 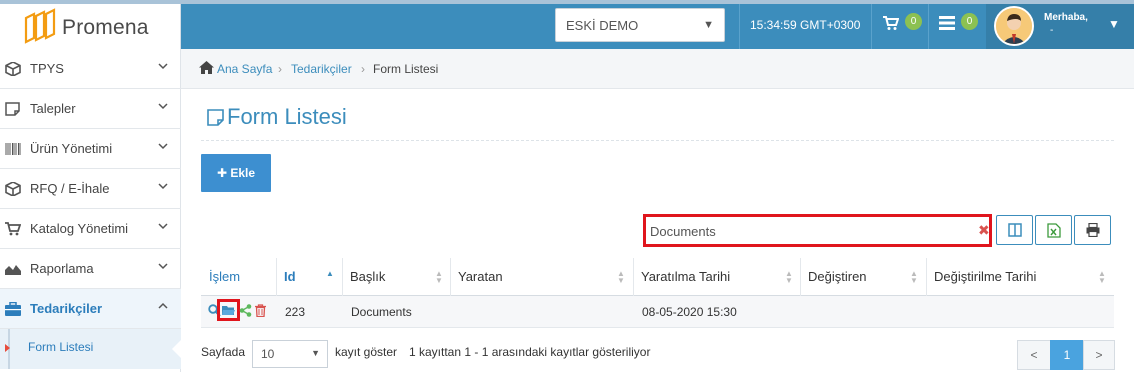 I want to click on column-header-modified-date: Değiştirilme Tarihi ▲ ▼, so click(x=1020, y=277).